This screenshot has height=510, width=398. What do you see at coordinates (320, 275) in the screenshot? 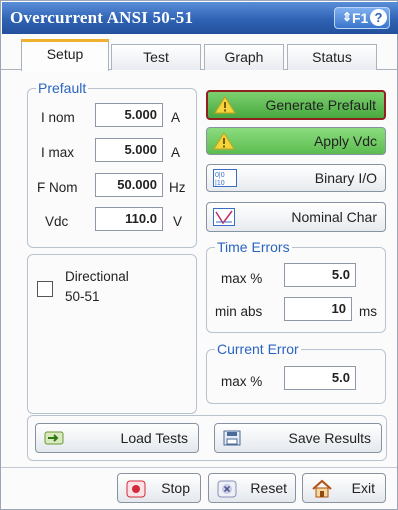
I see `time-max-pct-input: 5.0` at bounding box center [320, 275].